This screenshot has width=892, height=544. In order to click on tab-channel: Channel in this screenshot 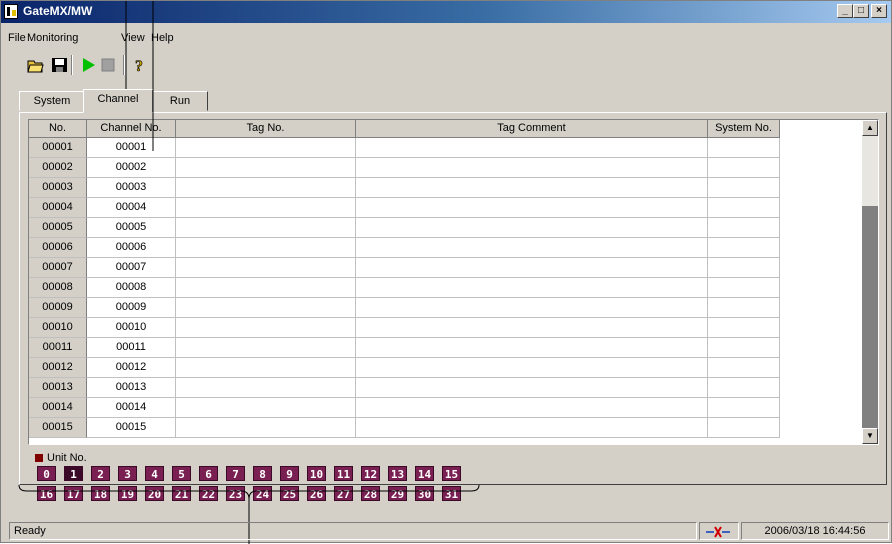, I will do `click(118, 101)`.